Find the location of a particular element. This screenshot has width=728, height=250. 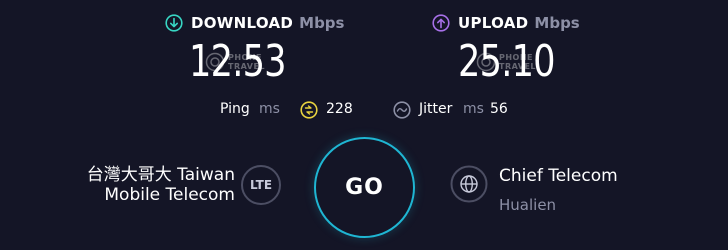

provider-name-line2: Mobile Telecom is located at coordinates (169, 195).